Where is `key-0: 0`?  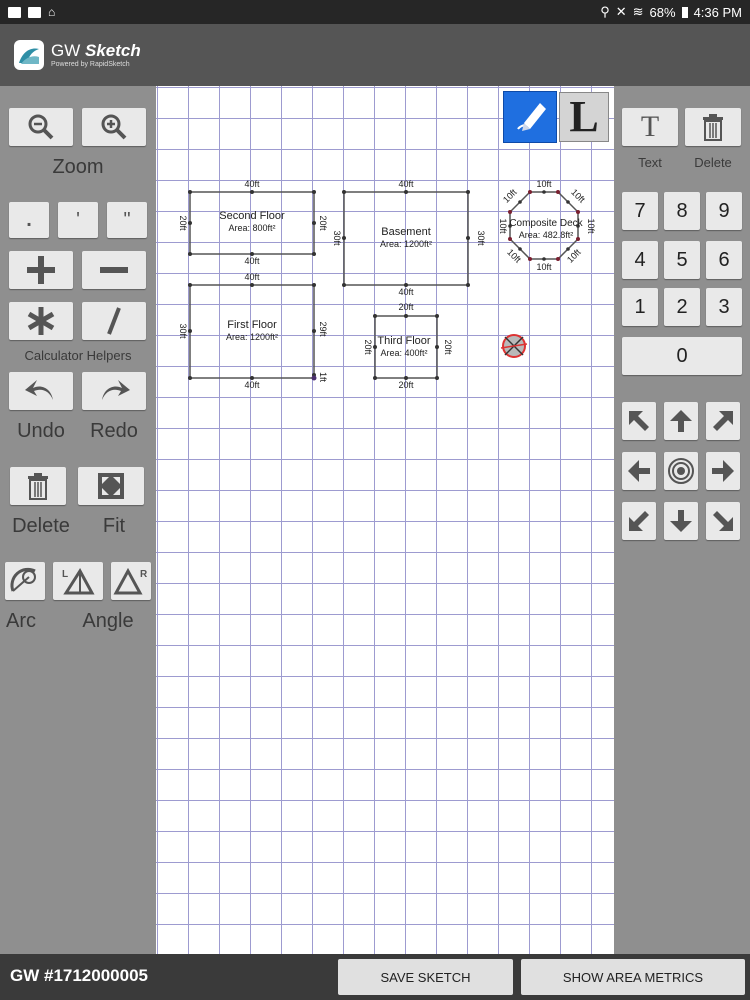 key-0: 0 is located at coordinates (682, 356).